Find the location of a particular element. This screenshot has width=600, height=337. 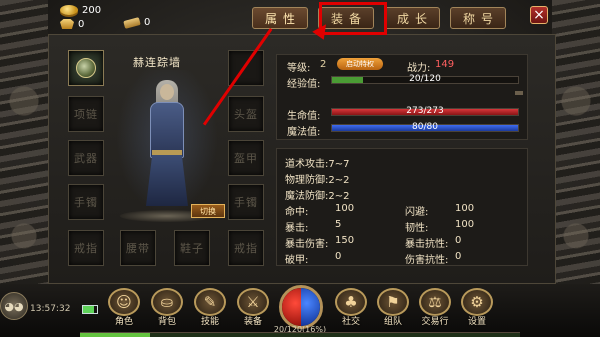

ingot-amount: 0 is located at coordinates (81, 24).